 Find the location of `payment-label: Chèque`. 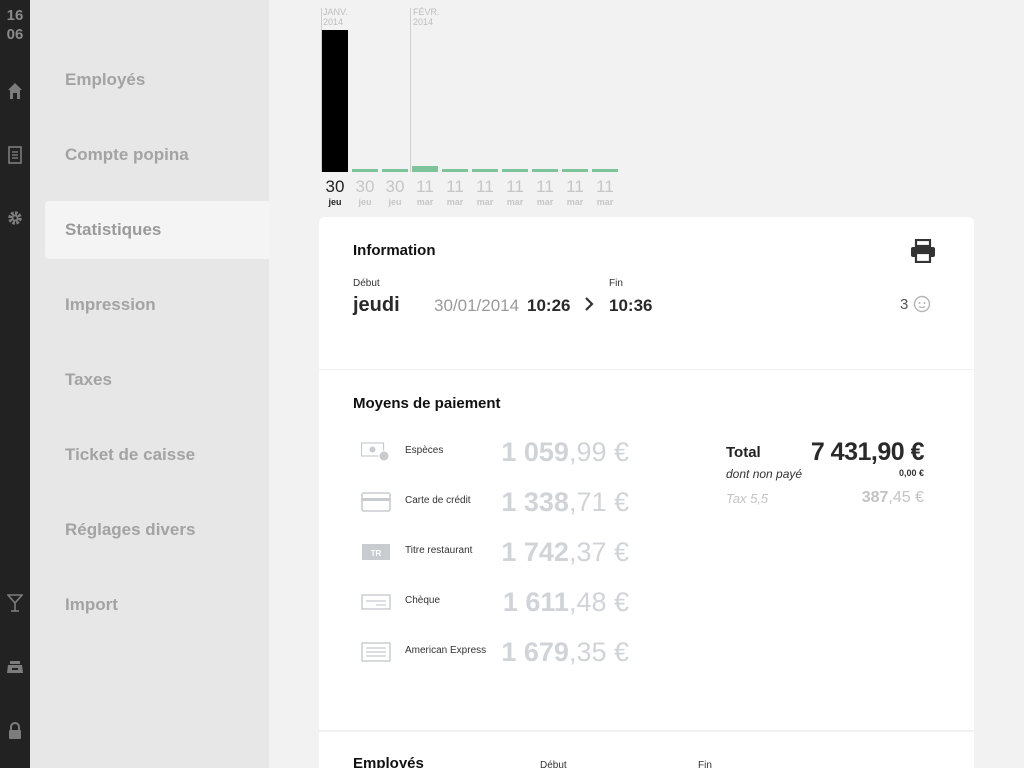

payment-label: Chèque is located at coordinates (423, 600).